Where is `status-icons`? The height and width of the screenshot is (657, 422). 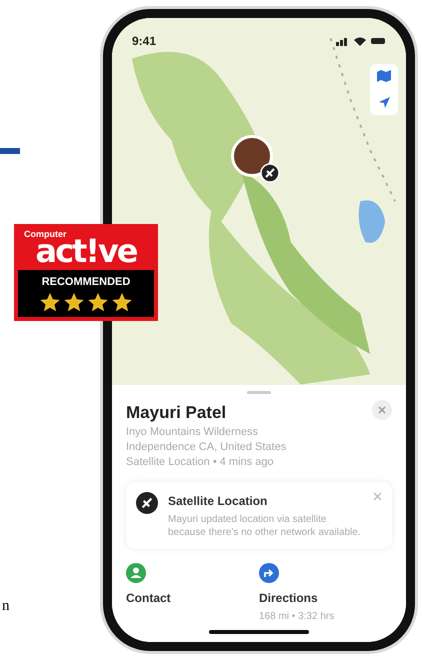
status-icons is located at coordinates (361, 41).